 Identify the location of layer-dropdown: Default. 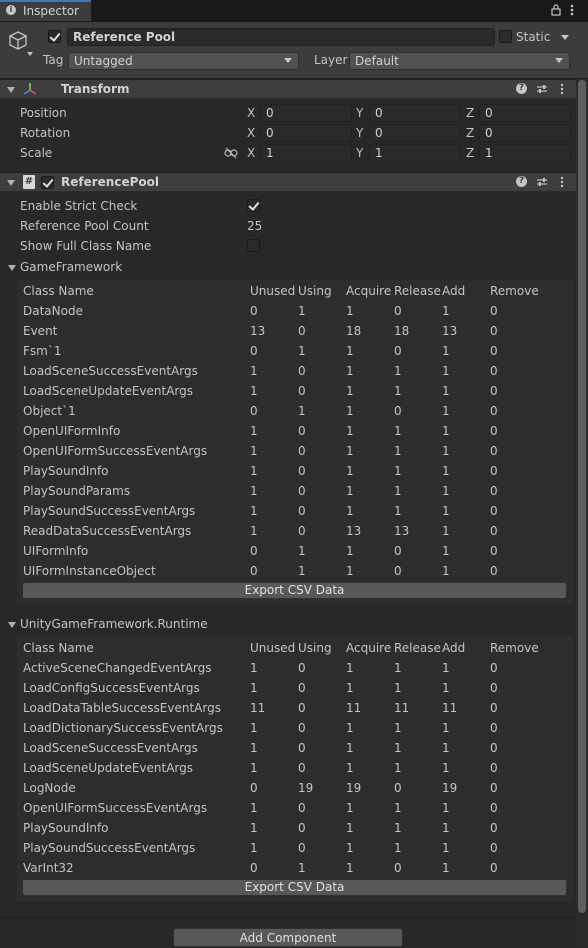
(459, 61).